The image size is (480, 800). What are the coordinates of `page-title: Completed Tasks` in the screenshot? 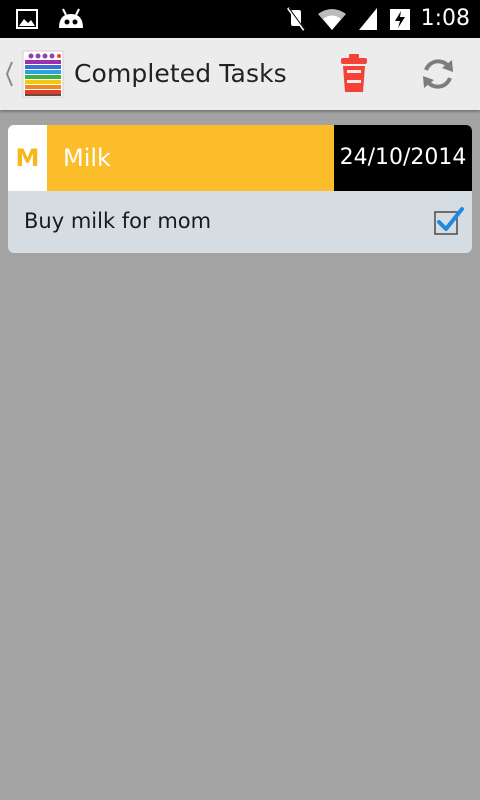 It's located at (180, 73).